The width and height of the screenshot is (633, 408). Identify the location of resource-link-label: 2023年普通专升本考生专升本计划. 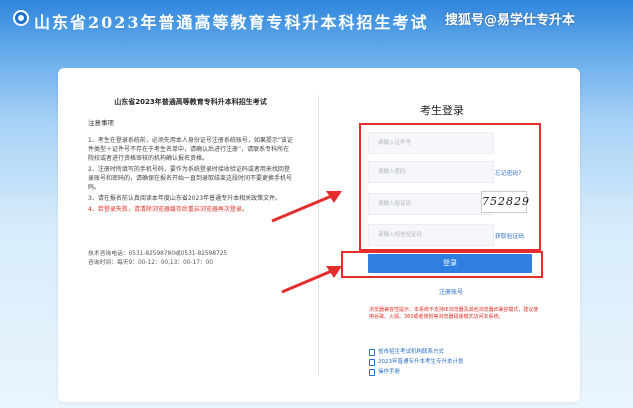
(421, 362).